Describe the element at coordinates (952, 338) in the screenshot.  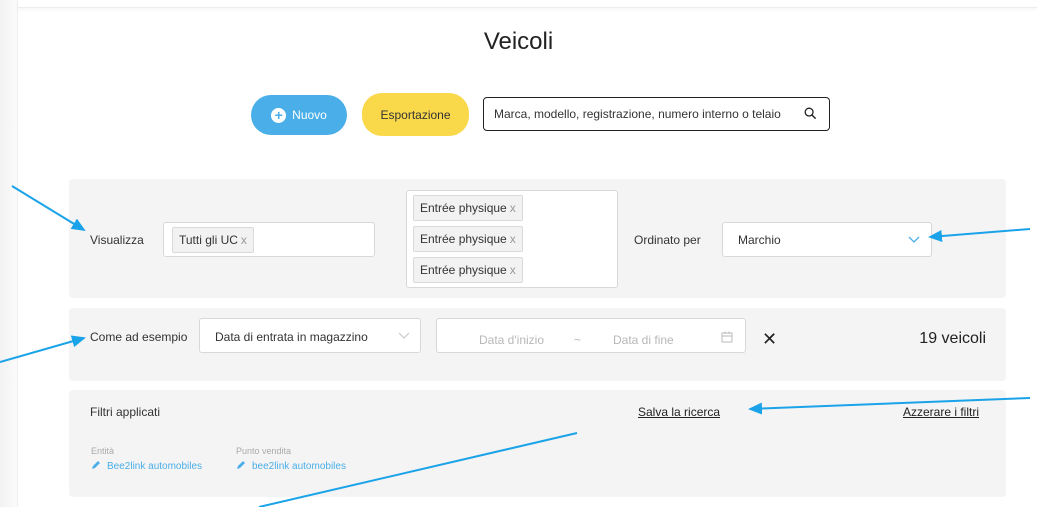
I see `vehicle-count: 19 veicoli` at that location.